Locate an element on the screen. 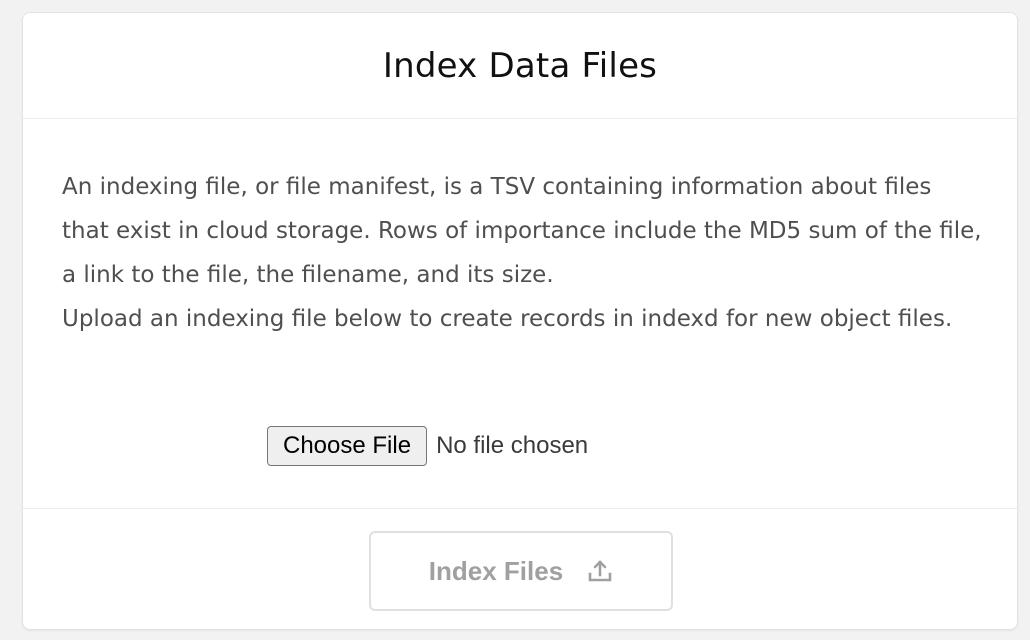 The height and width of the screenshot is (640, 1030). upload-icon is located at coordinates (600, 571).